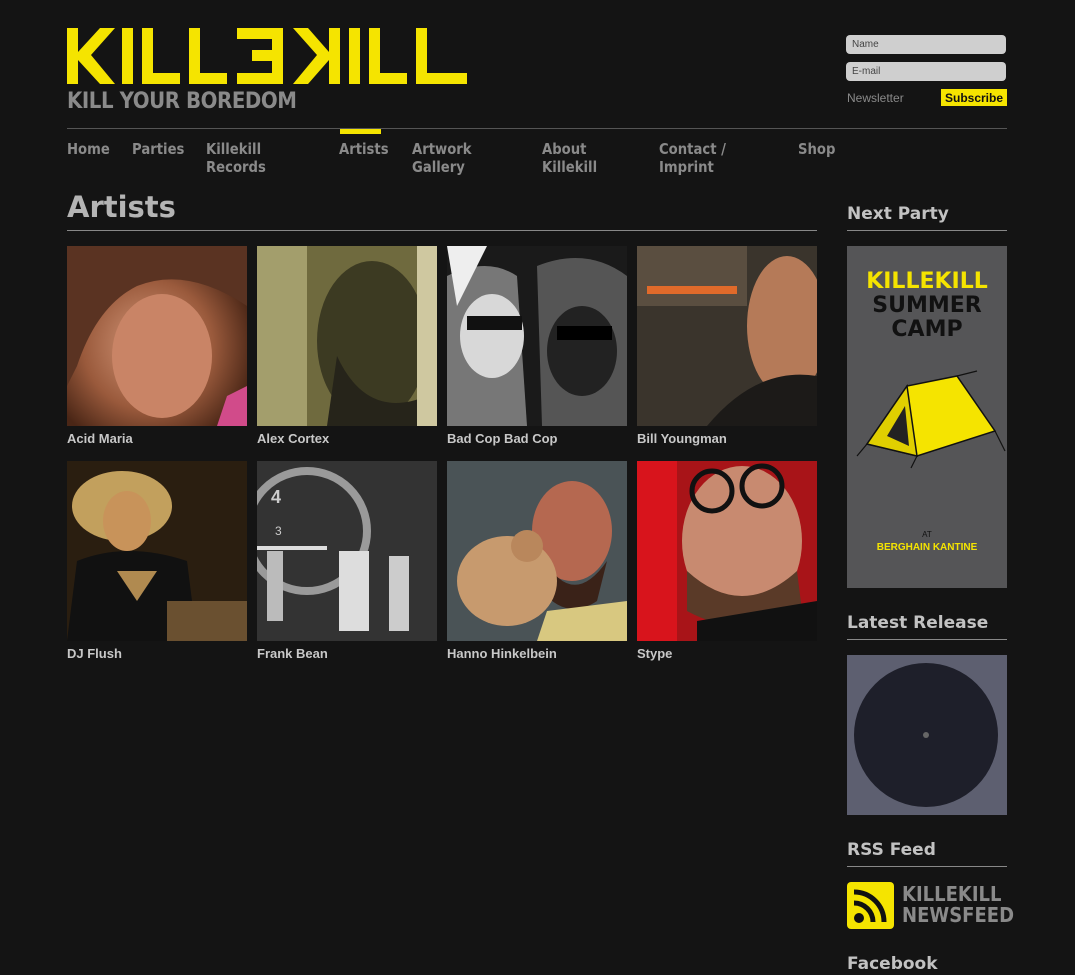 This screenshot has width=1075, height=975. What do you see at coordinates (95, 158) in the screenshot?
I see `nav-home: Home` at bounding box center [95, 158].